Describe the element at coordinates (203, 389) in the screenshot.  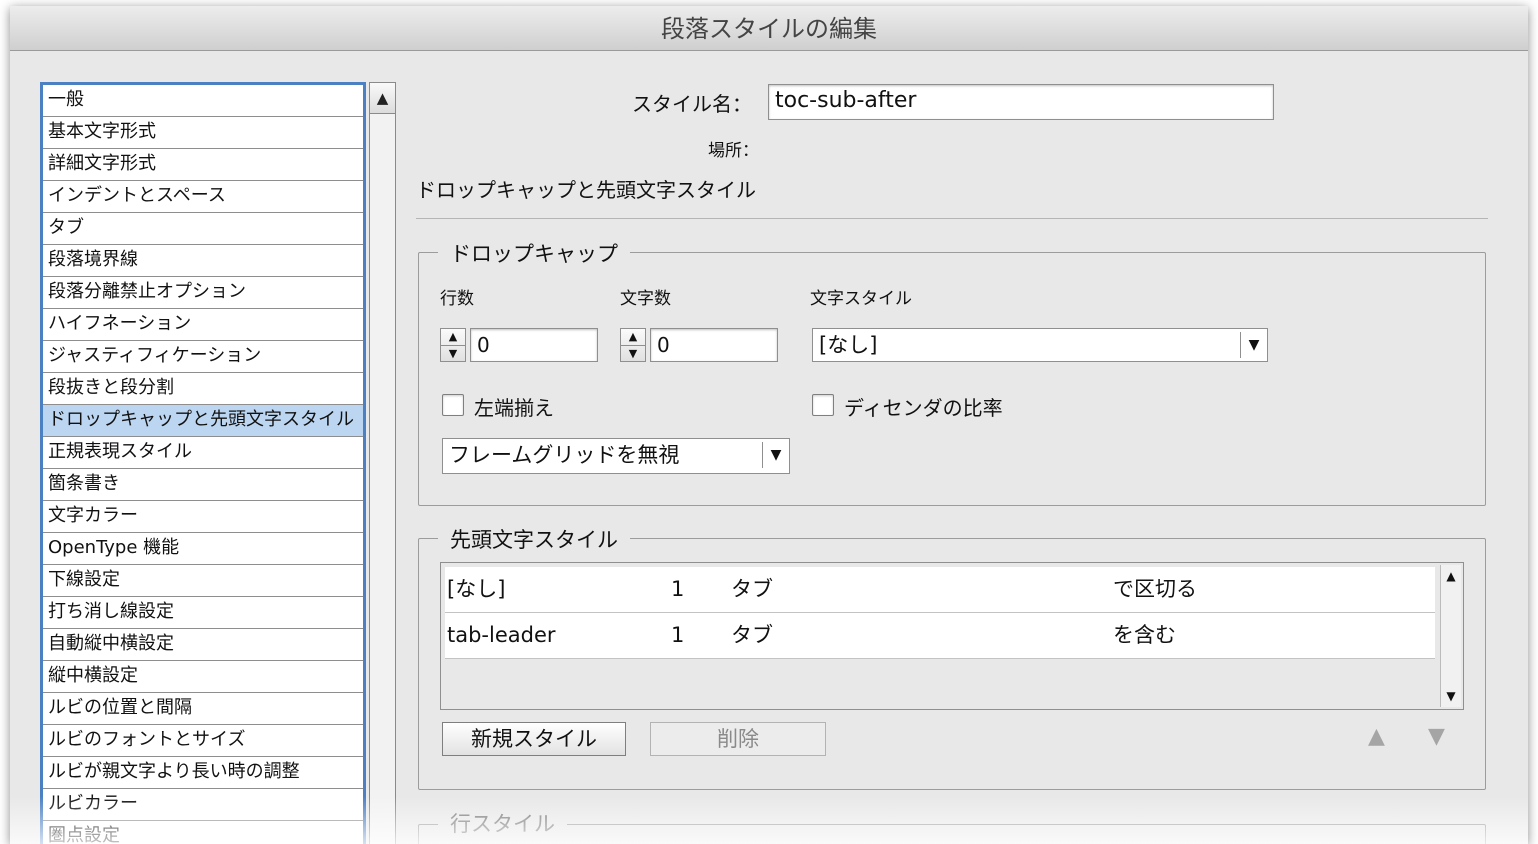
I see `category-item: 段抜きと段分割` at that location.